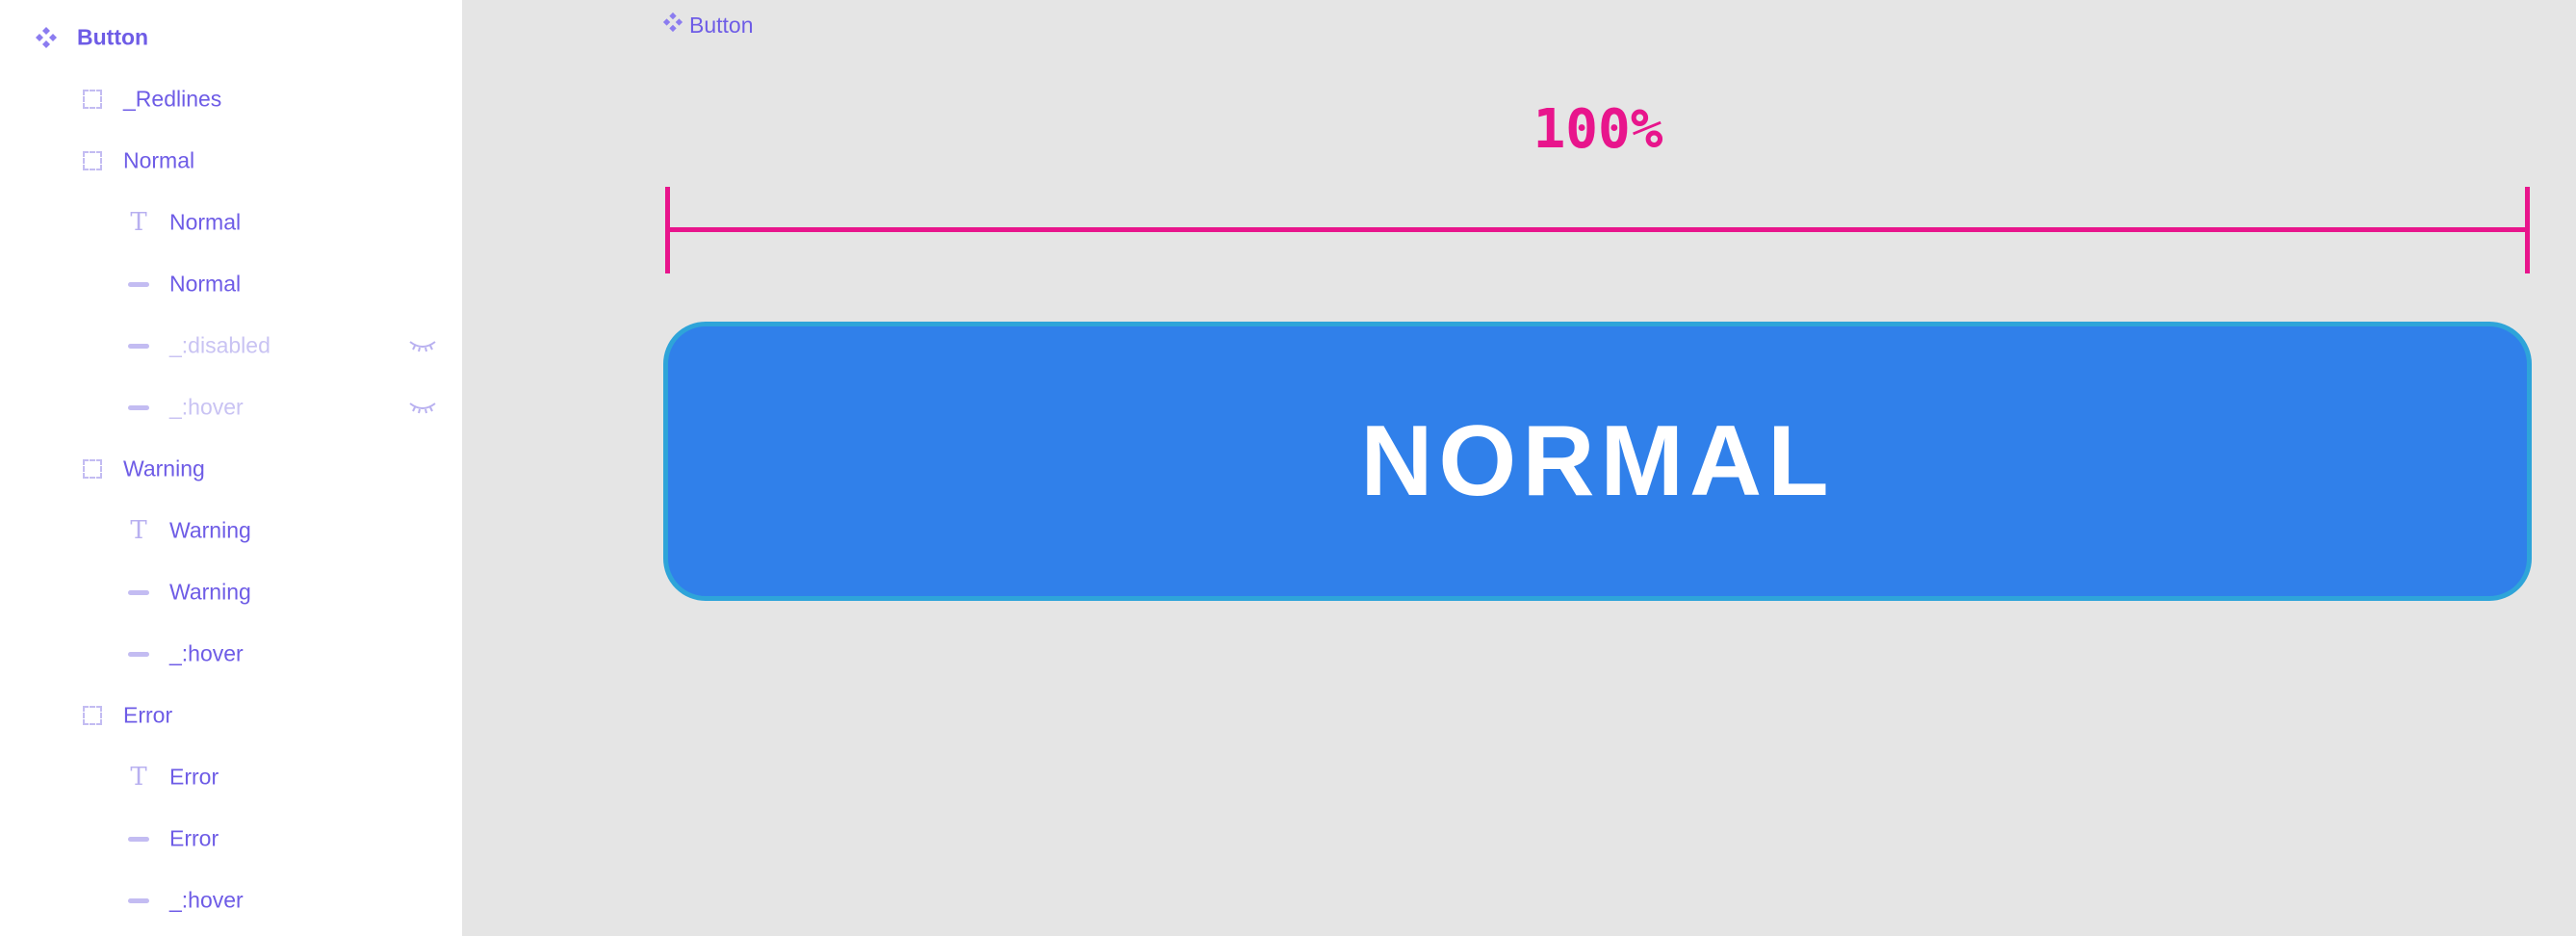  I want to click on layer-row-button: Button, so click(231, 37).